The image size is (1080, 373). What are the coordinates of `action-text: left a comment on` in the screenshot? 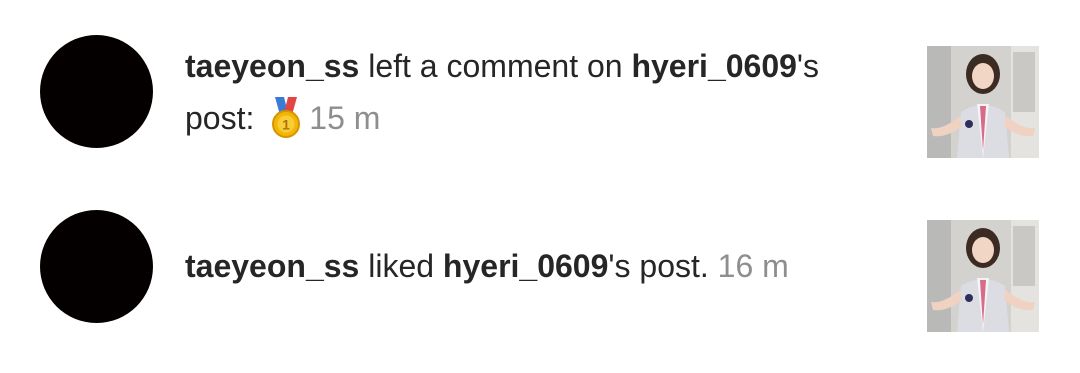 It's located at (495, 66).